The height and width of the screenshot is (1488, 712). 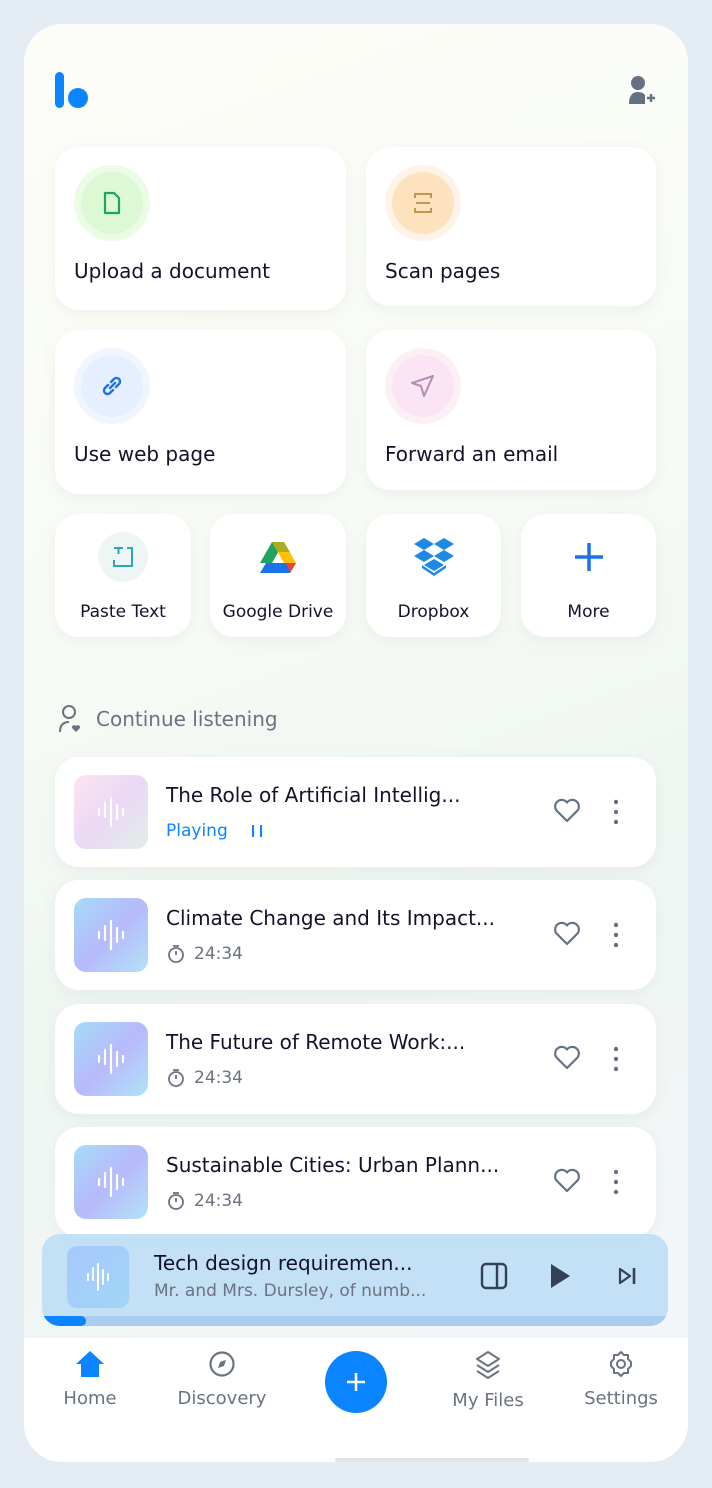 What do you see at coordinates (187, 719) in the screenshot?
I see `section-title: Continue listening` at bounding box center [187, 719].